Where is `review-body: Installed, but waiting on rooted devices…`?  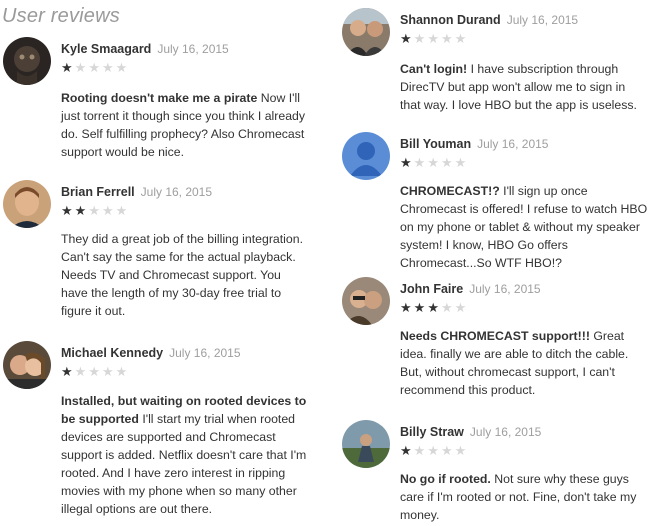 review-body: Installed, but waiting on rooted devices… is located at coordinates (187, 455).